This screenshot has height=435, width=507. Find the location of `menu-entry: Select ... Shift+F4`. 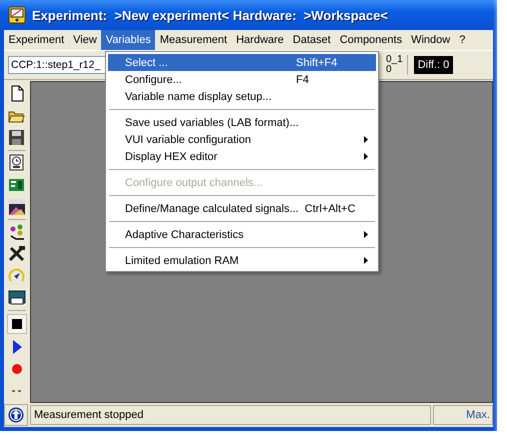

menu-entry: Select ... Shift+F4 is located at coordinates (242, 62).